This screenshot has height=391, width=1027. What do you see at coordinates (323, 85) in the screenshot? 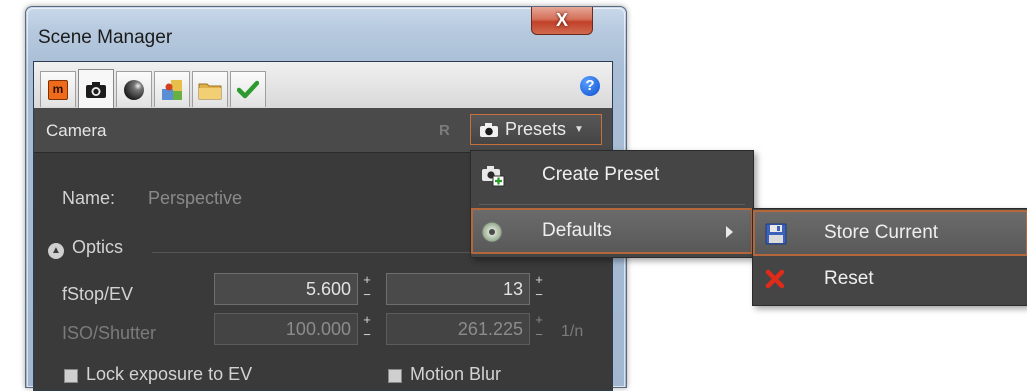
I see `tab-bar: m ?` at bounding box center [323, 85].